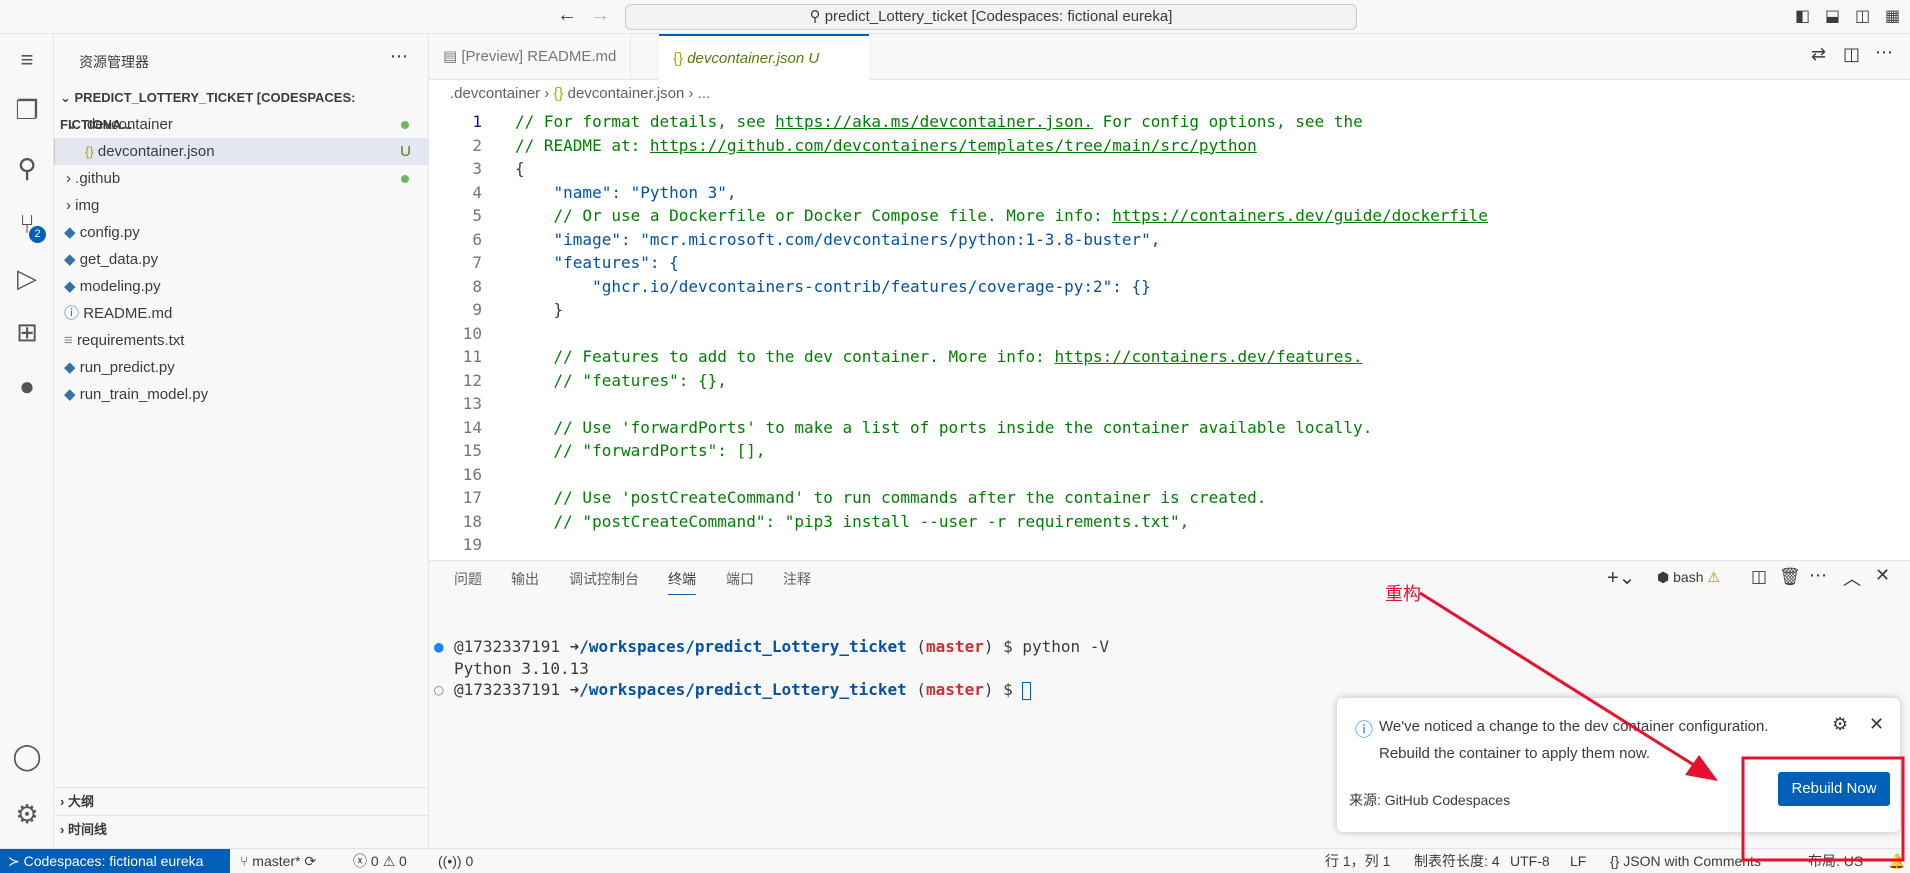 The image size is (1910, 873). I want to click on annotation-box, so click(1823, 809).